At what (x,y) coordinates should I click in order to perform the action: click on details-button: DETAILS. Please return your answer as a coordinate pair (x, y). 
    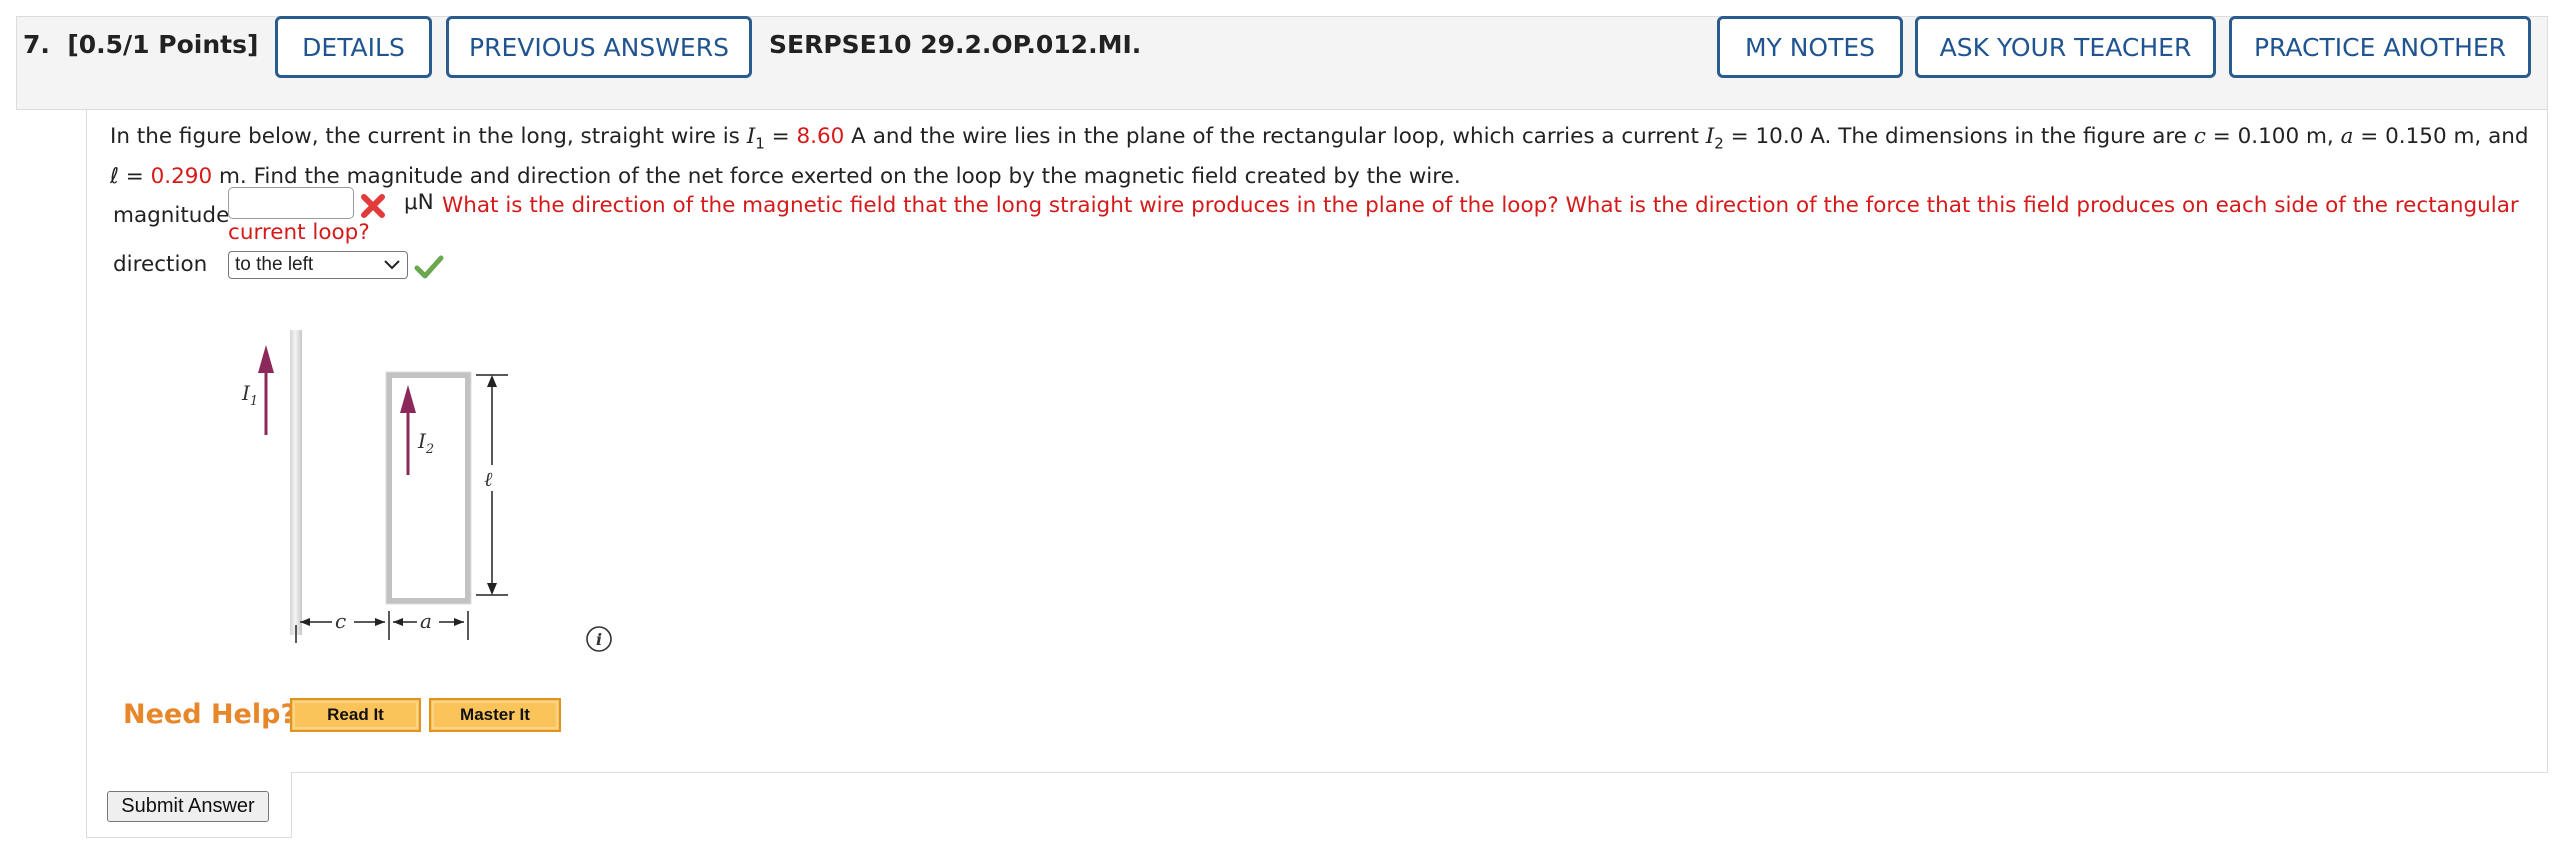
    Looking at the image, I should click on (353, 47).